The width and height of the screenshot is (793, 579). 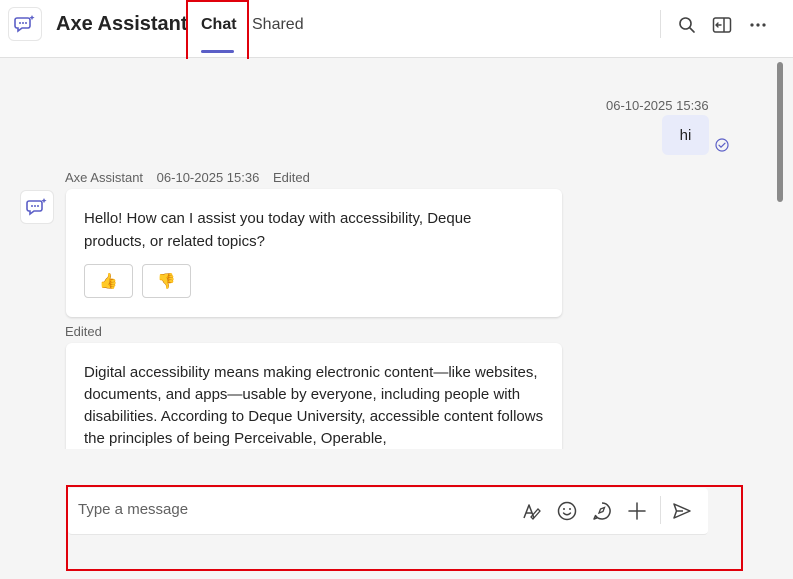 What do you see at coordinates (722, 145) in the screenshot?
I see `read-check-icon` at bounding box center [722, 145].